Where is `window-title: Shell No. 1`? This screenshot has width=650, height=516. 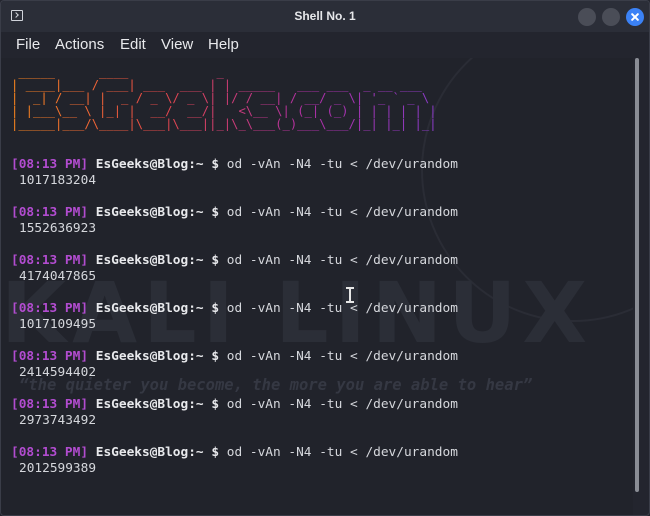
window-title: Shell No. 1 is located at coordinates (325, 16).